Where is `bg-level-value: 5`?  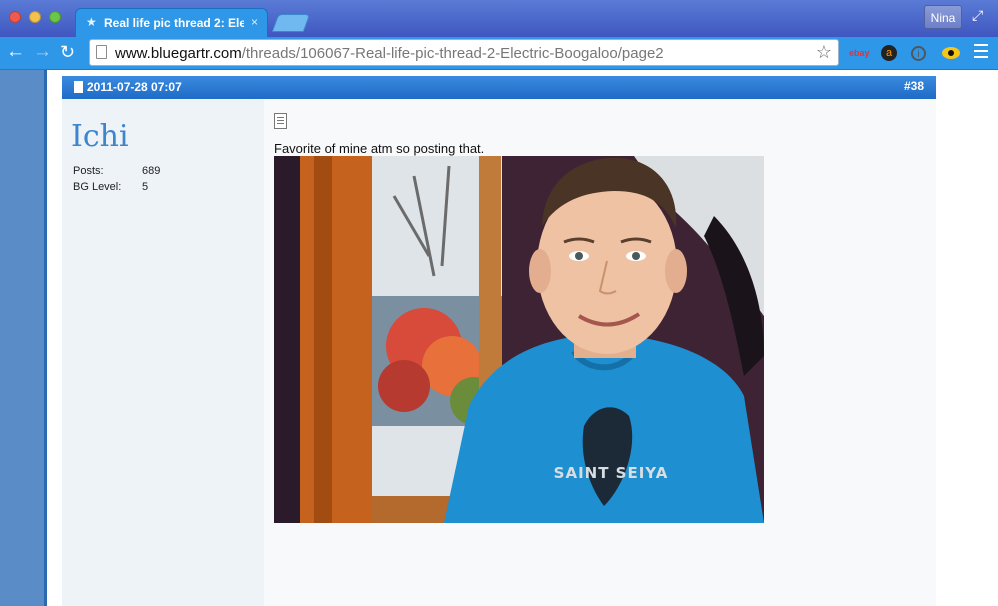
bg-level-value: 5 is located at coordinates (145, 187).